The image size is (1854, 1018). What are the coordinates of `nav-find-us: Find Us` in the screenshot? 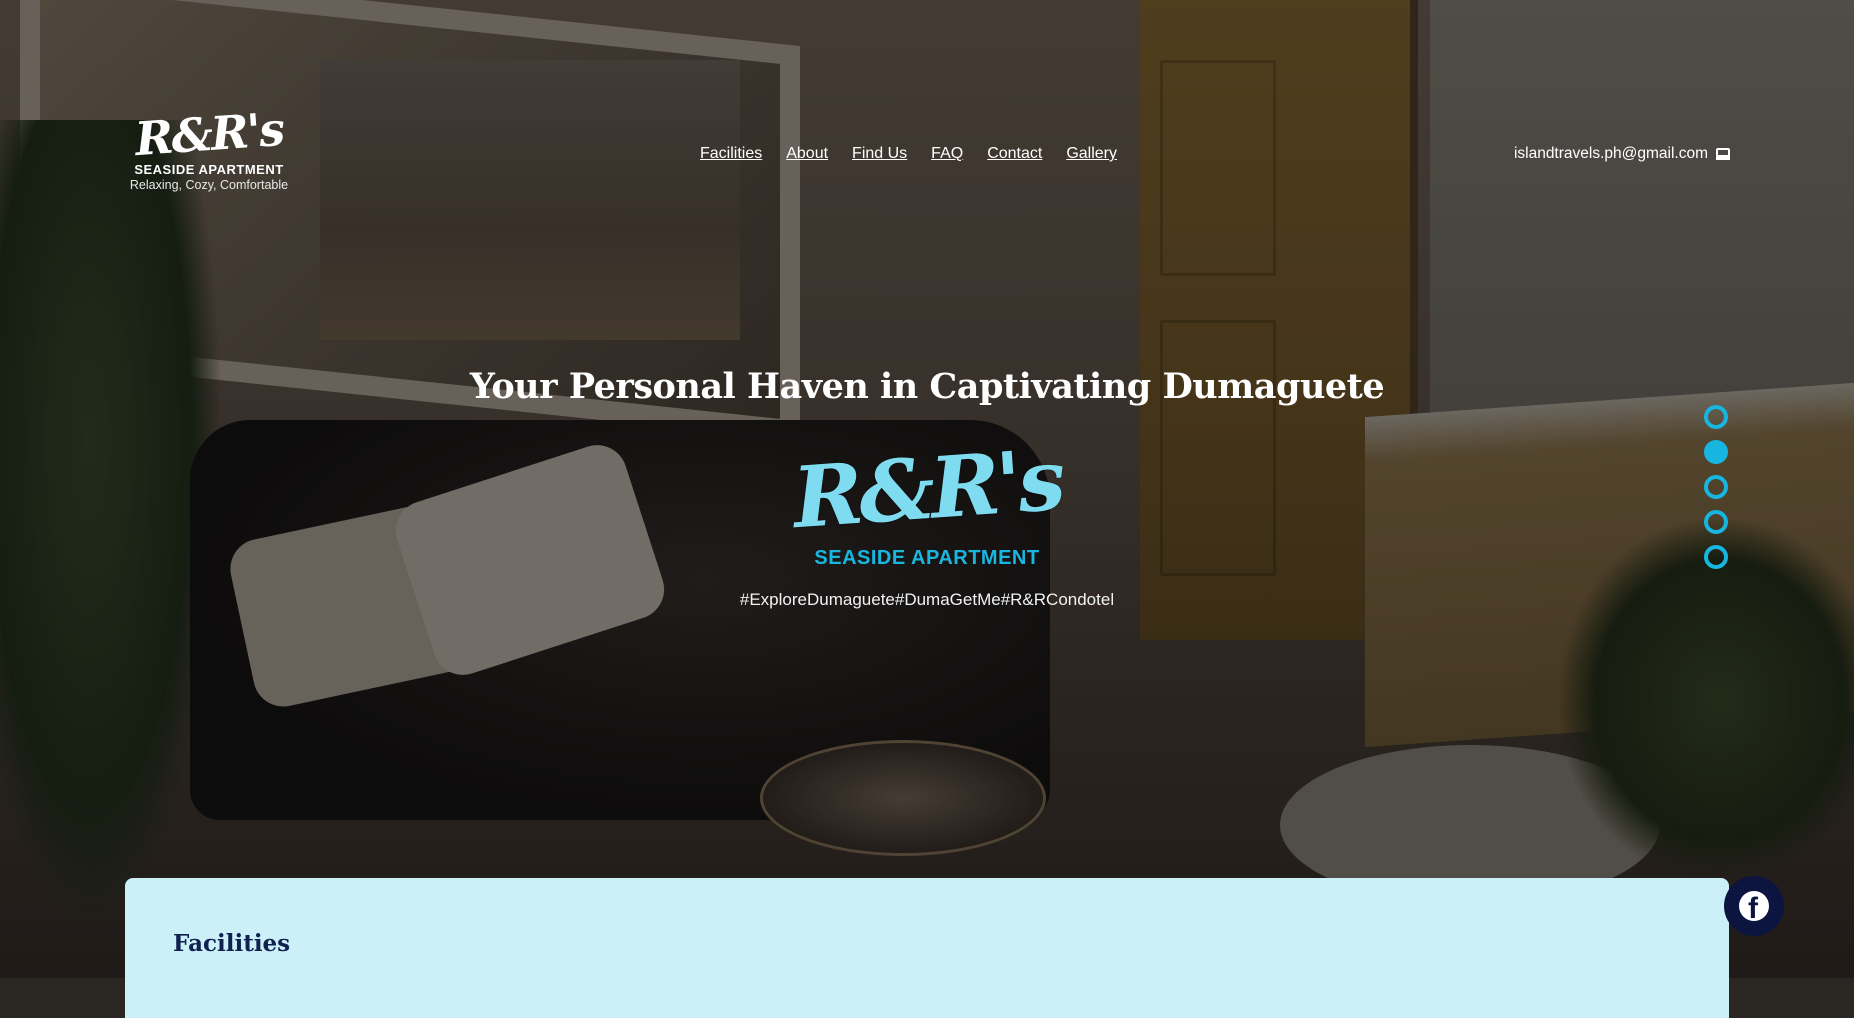 It's located at (879, 154).